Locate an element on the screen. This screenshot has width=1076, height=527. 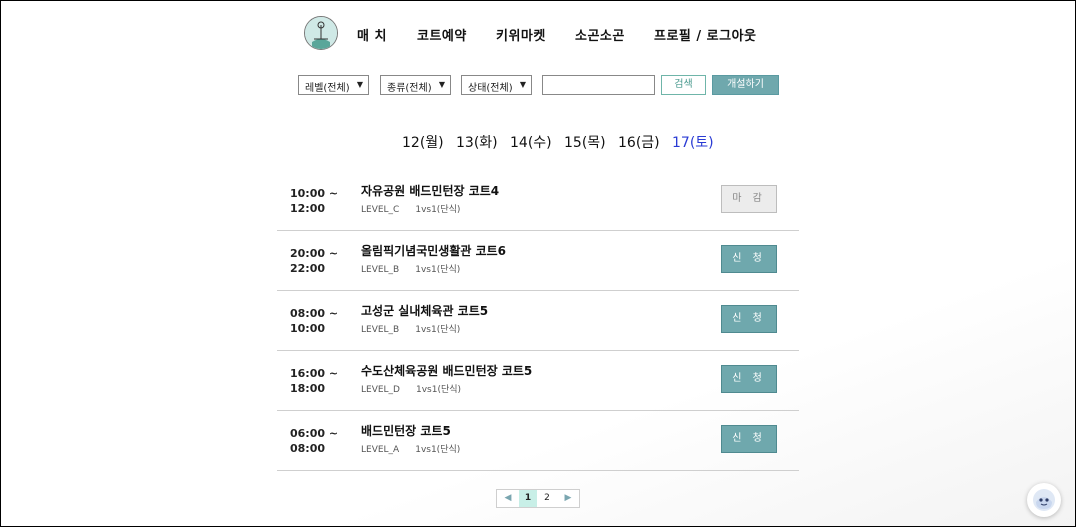
nav-community: 소곤소곤 is located at coordinates (600, 34).